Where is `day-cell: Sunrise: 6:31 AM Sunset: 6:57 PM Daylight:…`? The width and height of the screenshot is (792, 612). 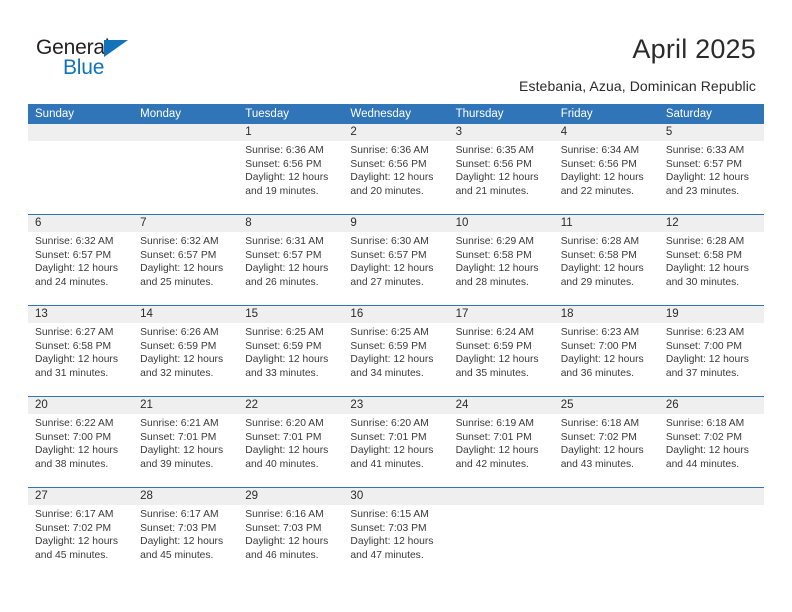
day-cell: Sunrise: 6:31 AM Sunset: 6:57 PM Daylight:… is located at coordinates (290, 268).